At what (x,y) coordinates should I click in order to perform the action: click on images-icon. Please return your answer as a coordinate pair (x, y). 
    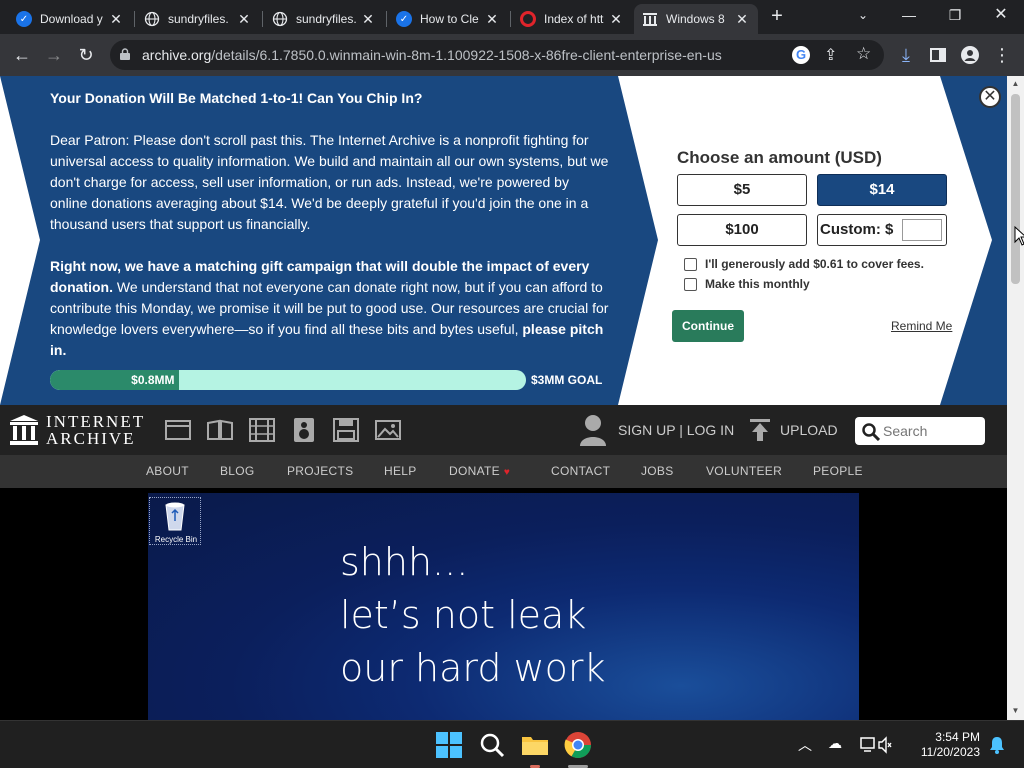
    Looking at the image, I should click on (388, 430).